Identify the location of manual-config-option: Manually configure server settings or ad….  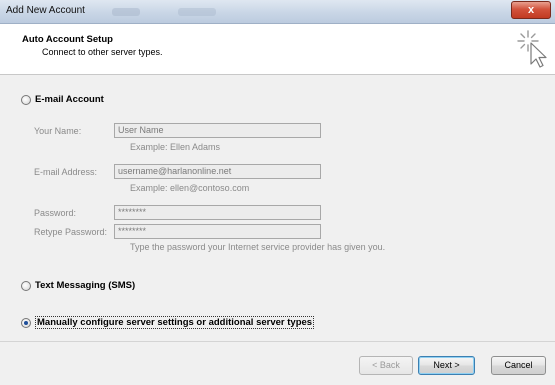
(168, 322).